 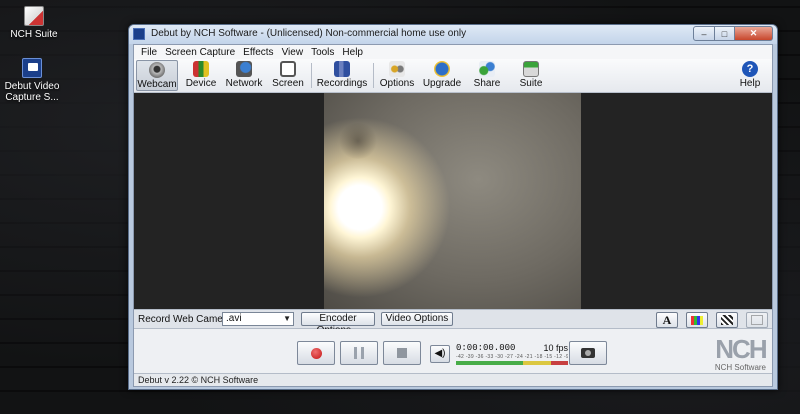 What do you see at coordinates (442, 83) in the screenshot?
I see `upgrade-label: Upgrade` at bounding box center [442, 83].